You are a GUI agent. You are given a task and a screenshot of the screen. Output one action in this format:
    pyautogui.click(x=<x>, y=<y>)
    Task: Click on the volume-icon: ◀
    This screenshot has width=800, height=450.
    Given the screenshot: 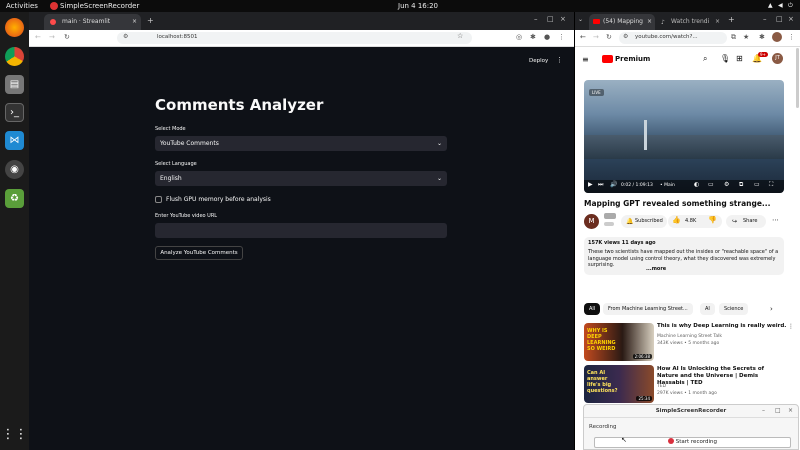 What is the action you would take?
    pyautogui.click(x=780, y=6)
    